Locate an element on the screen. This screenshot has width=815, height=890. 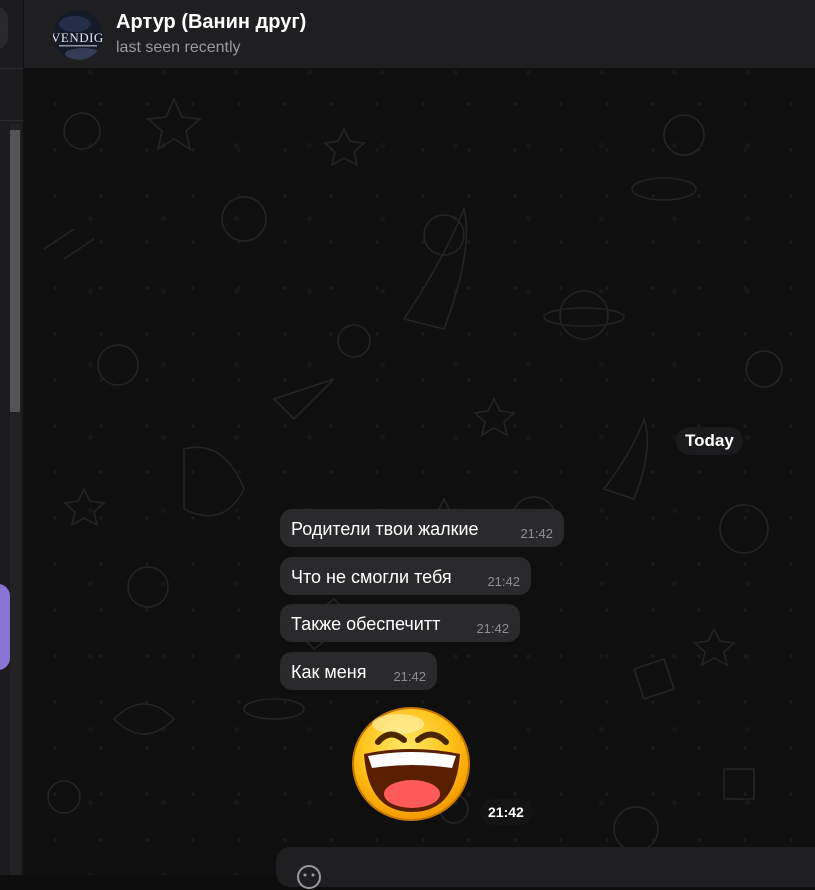
active-chat-highlight is located at coordinates (5, 627).